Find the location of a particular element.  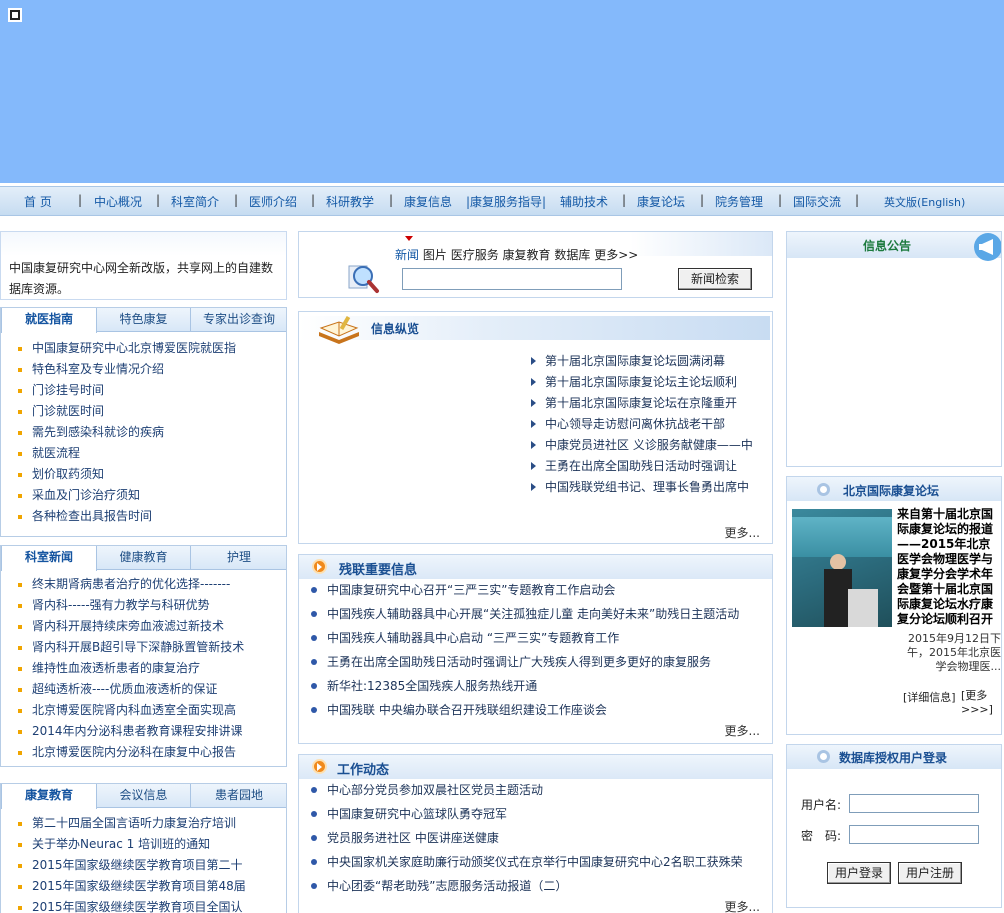

username-input is located at coordinates (914, 803).